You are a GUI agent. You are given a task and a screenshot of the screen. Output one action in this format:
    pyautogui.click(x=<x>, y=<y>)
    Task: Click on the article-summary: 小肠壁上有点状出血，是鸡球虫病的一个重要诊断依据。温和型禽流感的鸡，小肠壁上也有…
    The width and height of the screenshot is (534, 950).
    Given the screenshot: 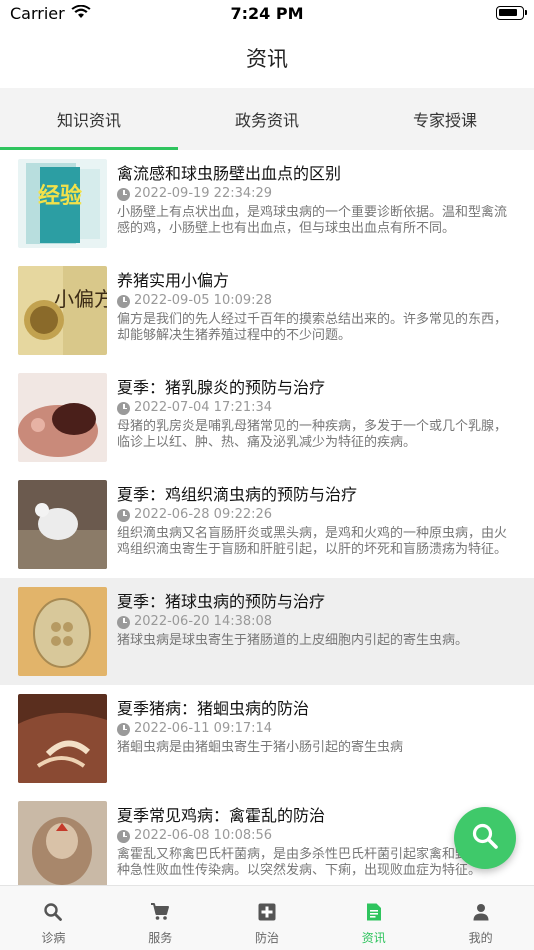 What is the action you would take?
    pyautogui.click(x=312, y=220)
    